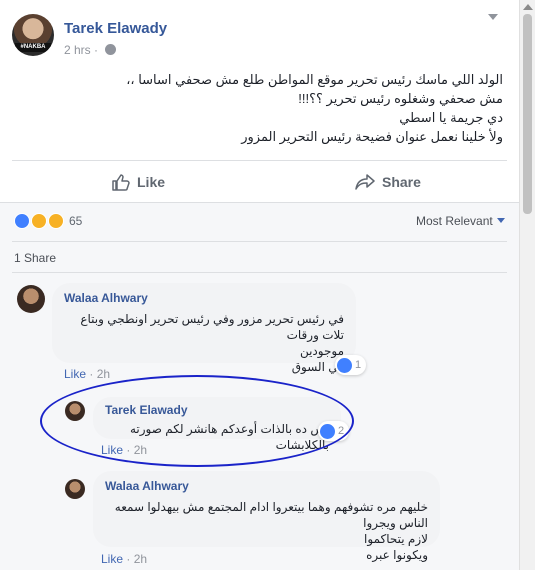 The width and height of the screenshot is (535, 570). Describe the element at coordinates (527, 114) in the screenshot. I see `scrollbar-thumb` at that location.